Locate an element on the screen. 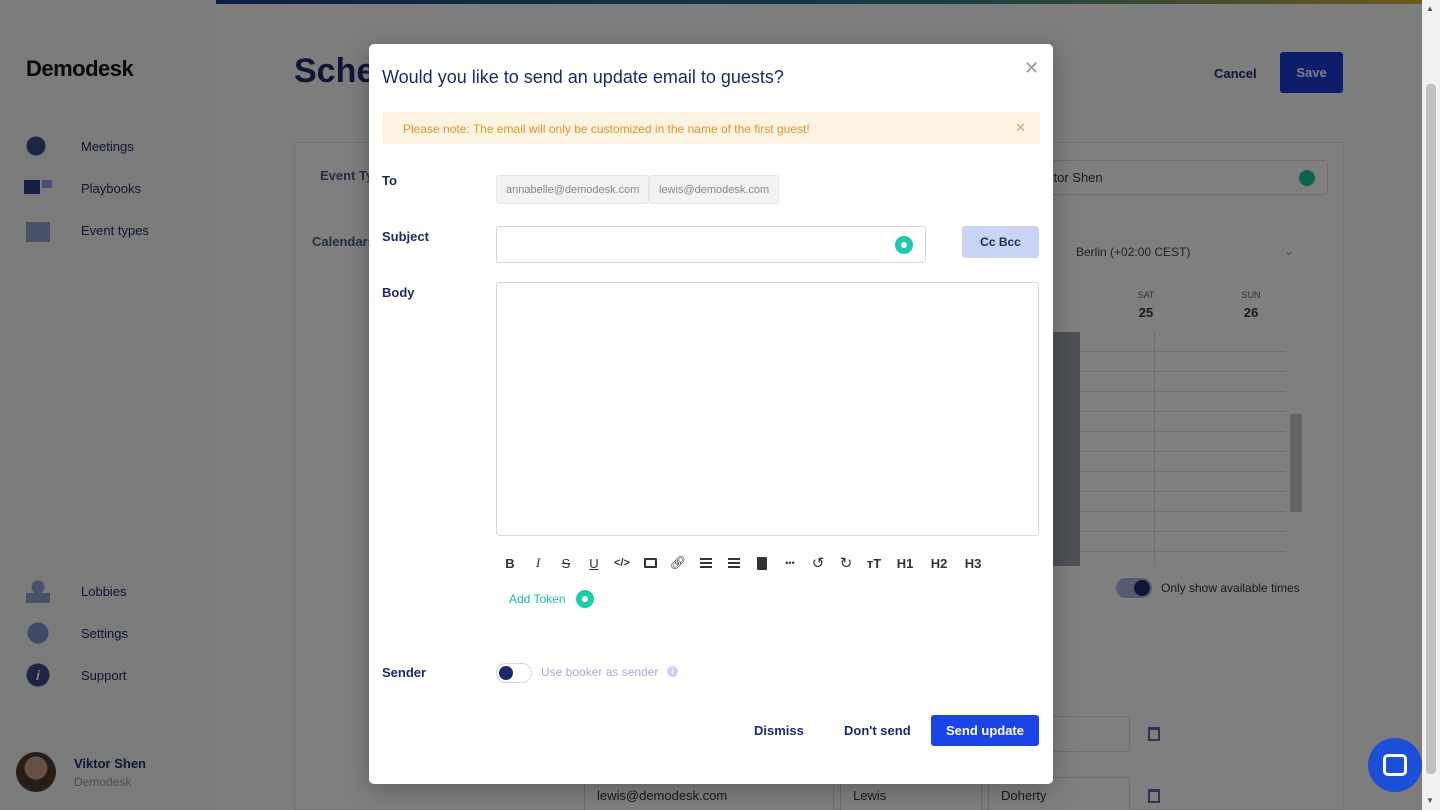 This screenshot has height=810, width=1440. bullet-list-icon is located at coordinates (706, 563).